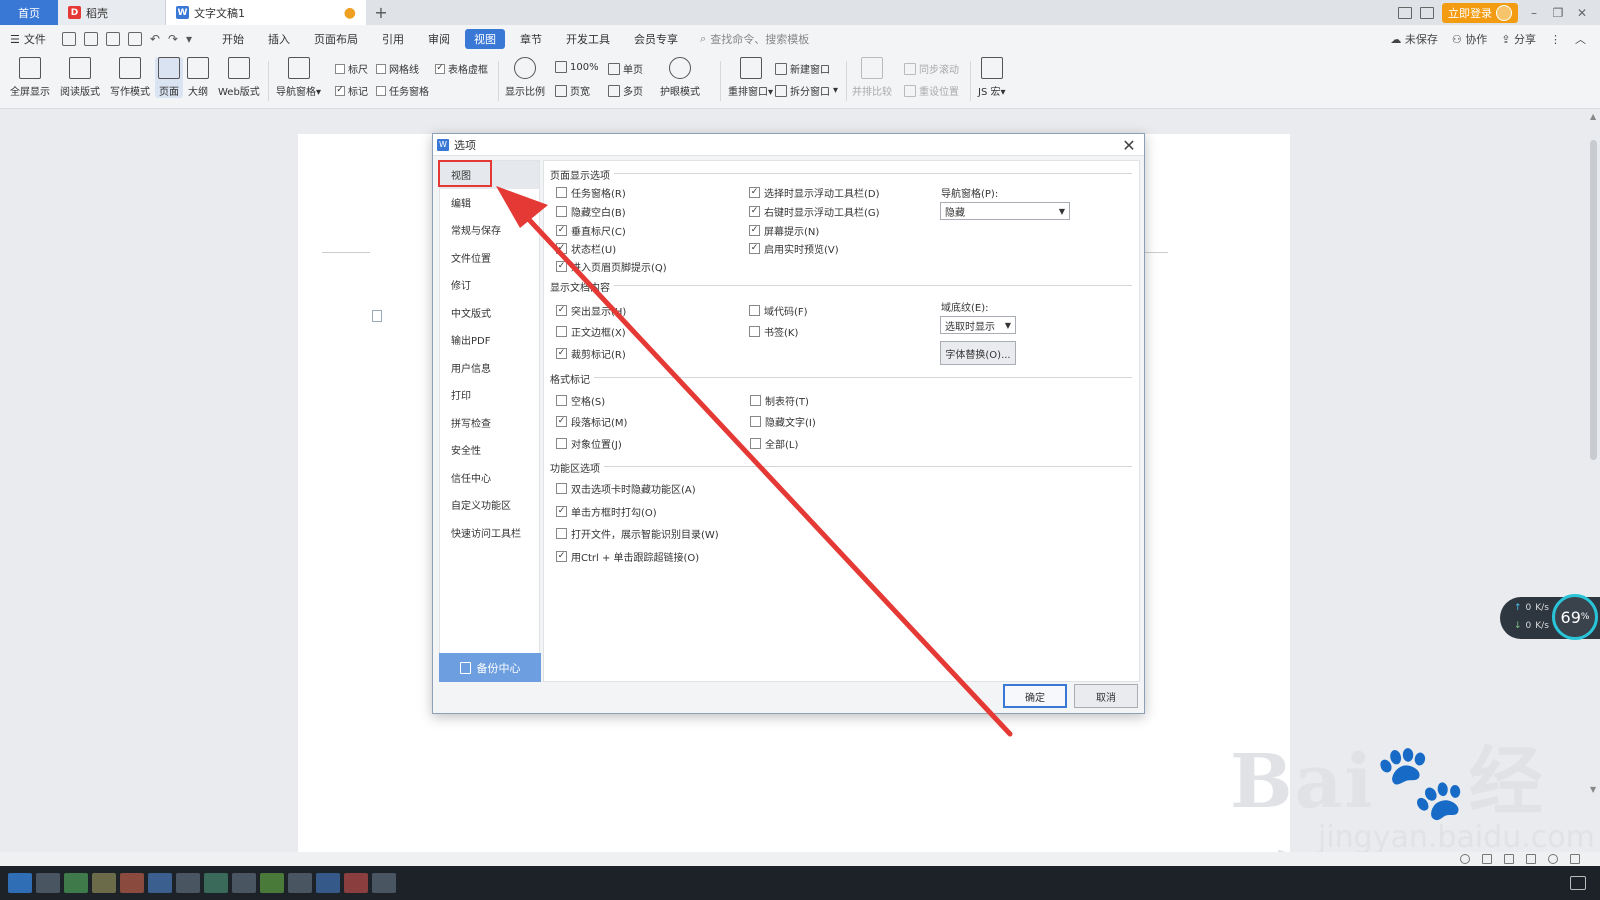 The width and height of the screenshot is (1600, 900). What do you see at coordinates (591, 230) in the screenshot?
I see `option-vertical-ruler: ✓ 垂直标尺(C)` at bounding box center [591, 230].